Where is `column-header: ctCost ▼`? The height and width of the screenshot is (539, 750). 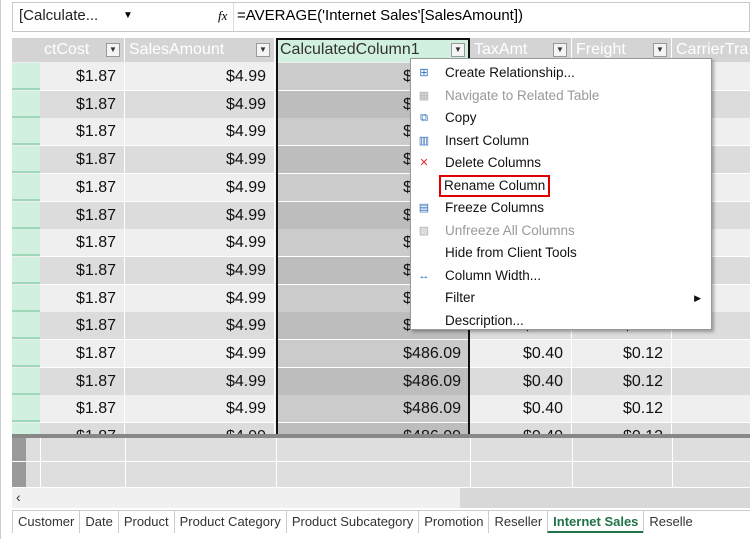 column-header: ctCost ▼ is located at coordinates (82, 50).